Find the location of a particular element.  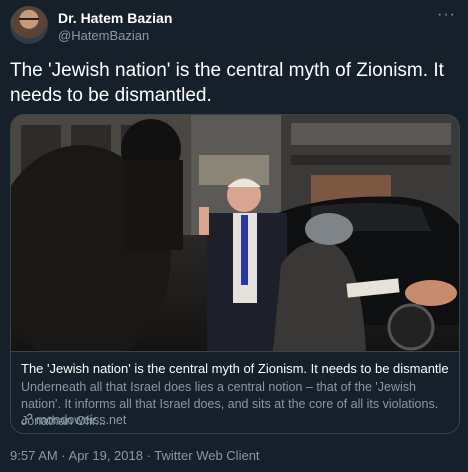

tweet-header: Dr. Hatem Bazian @HatemBazian ··· is located at coordinates (235, 26).